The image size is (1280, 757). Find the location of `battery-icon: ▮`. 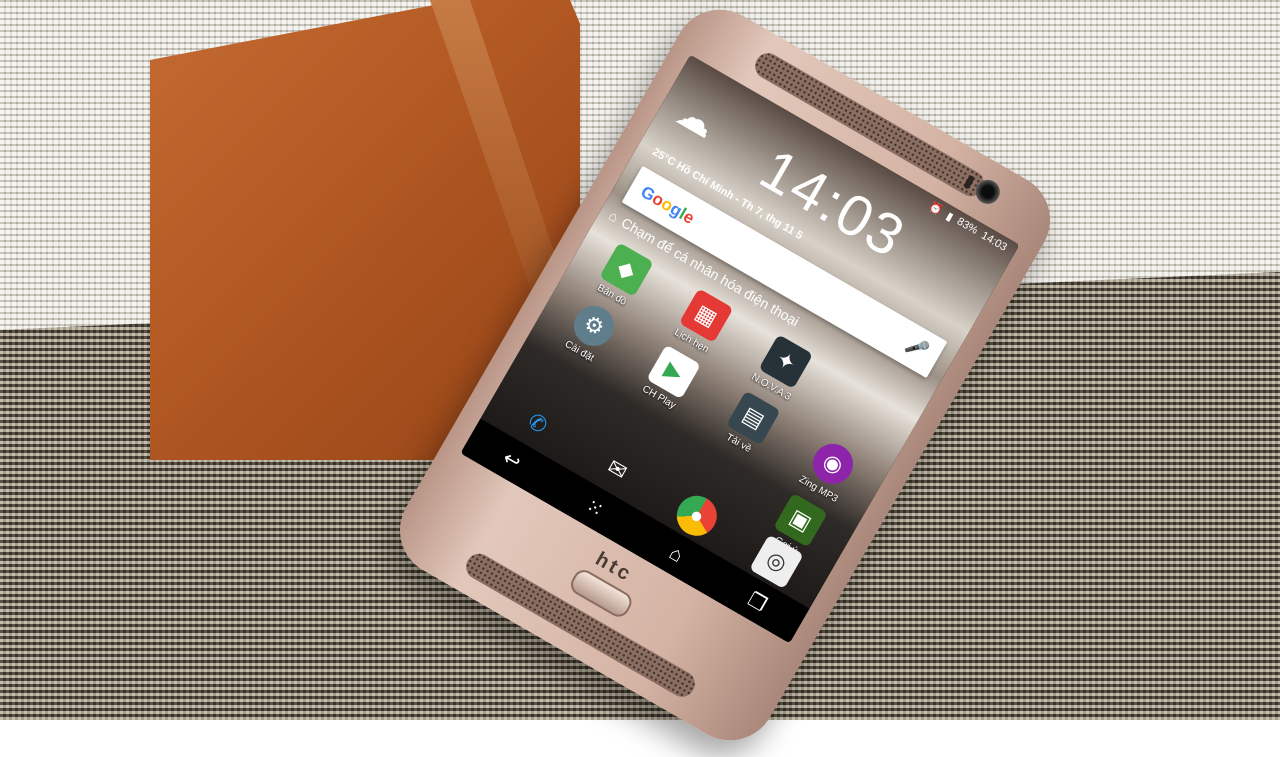

battery-icon: ▮ is located at coordinates (949, 217).